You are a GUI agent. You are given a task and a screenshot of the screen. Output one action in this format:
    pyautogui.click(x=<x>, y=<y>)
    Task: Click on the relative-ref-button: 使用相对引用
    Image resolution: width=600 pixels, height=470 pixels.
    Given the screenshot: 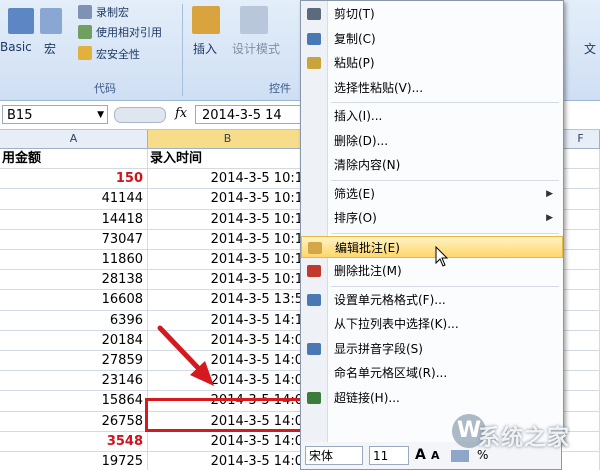 What is the action you would take?
    pyautogui.click(x=129, y=32)
    